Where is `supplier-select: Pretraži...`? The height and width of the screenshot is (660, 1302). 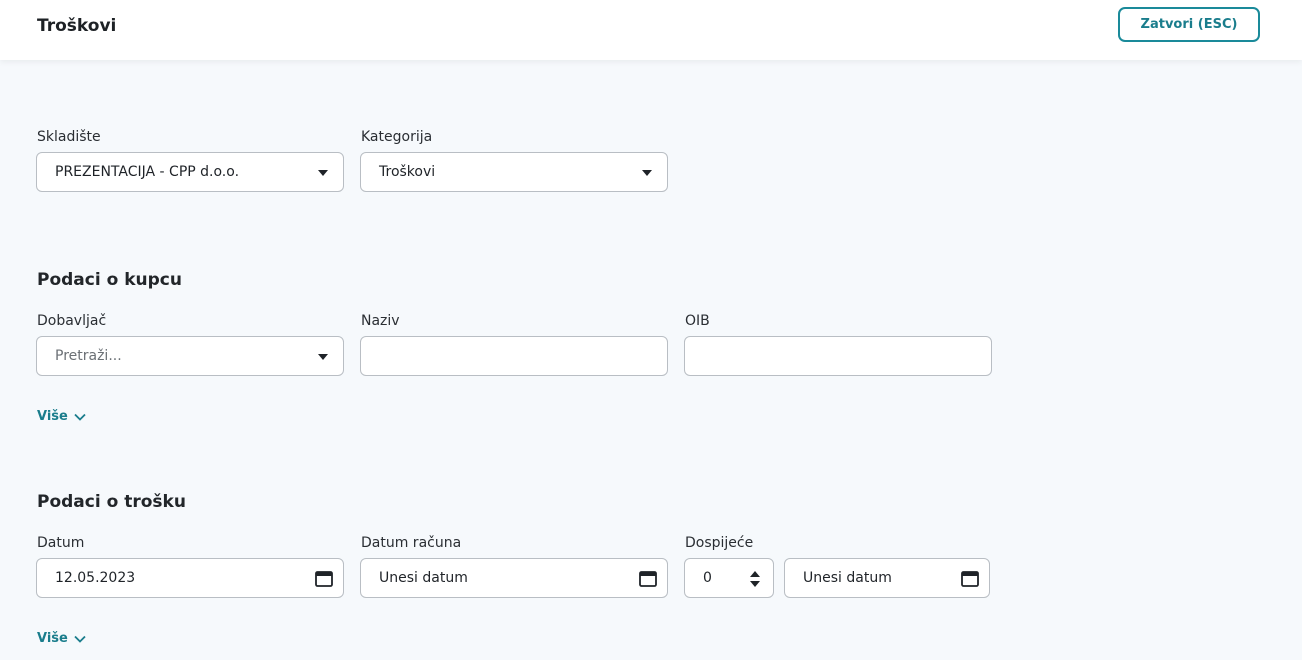 supplier-select: Pretraži... is located at coordinates (190, 356).